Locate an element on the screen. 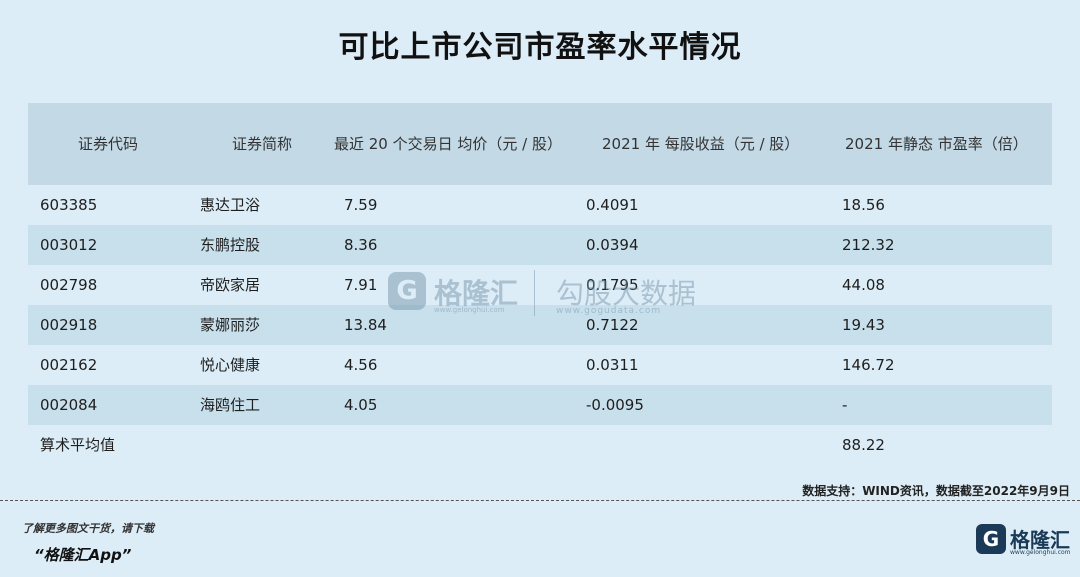 Image resolution: width=1080 pixels, height=577 pixels. watermark-url2: www.gogudata.com is located at coordinates (609, 311).